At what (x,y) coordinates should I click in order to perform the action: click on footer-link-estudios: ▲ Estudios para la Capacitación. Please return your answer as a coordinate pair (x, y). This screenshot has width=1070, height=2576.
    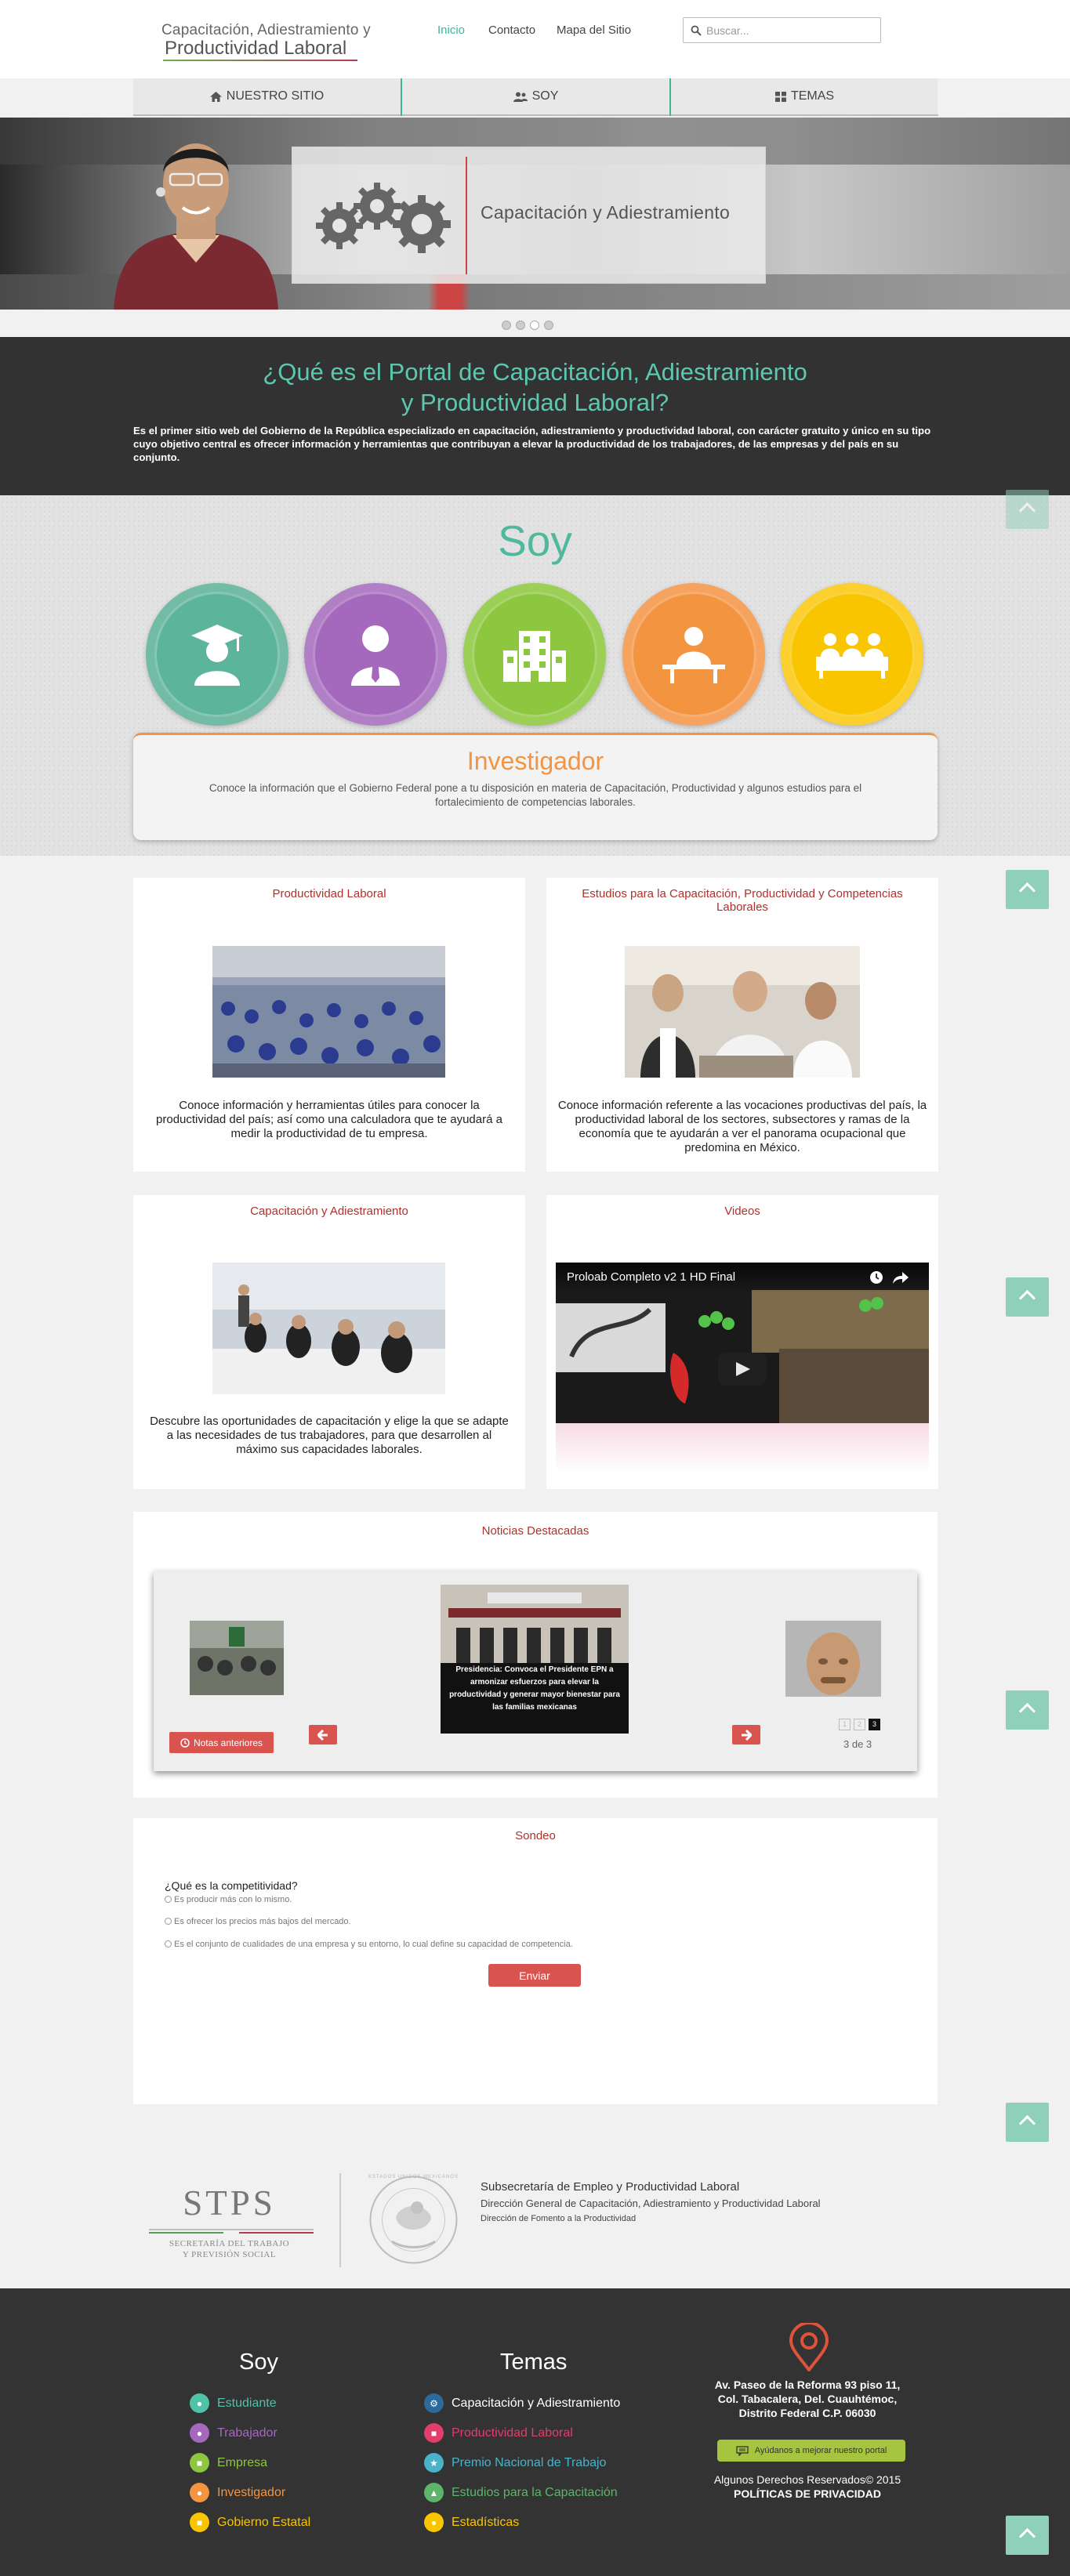
    Looking at the image, I should click on (521, 2492).